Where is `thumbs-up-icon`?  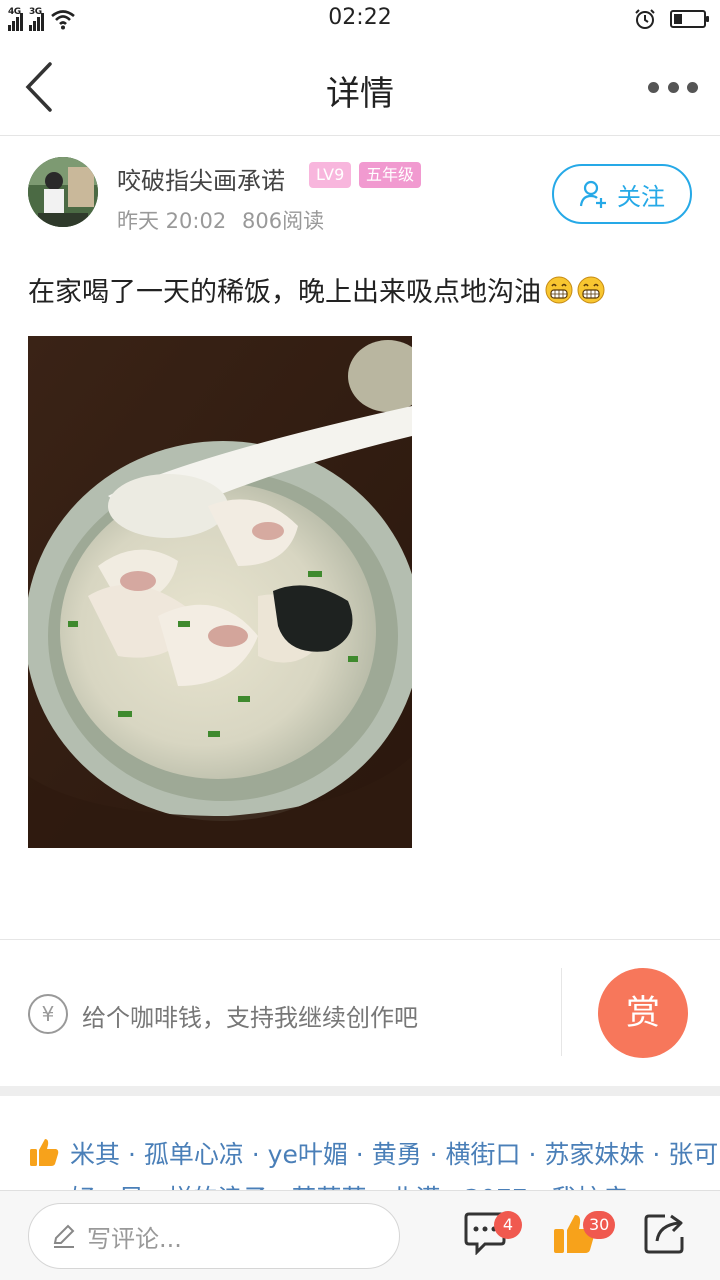
thumbs-up-icon is located at coordinates (44, 1152).